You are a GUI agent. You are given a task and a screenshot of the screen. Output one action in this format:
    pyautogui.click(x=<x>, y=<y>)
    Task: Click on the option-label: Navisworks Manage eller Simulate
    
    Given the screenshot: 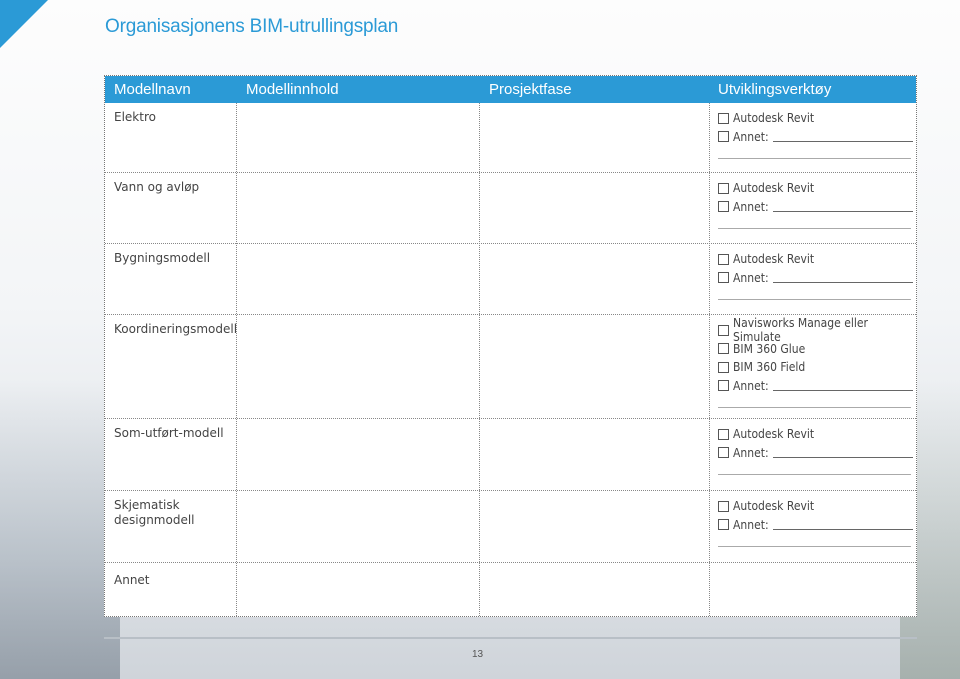 What is the action you would take?
    pyautogui.click(x=800, y=330)
    